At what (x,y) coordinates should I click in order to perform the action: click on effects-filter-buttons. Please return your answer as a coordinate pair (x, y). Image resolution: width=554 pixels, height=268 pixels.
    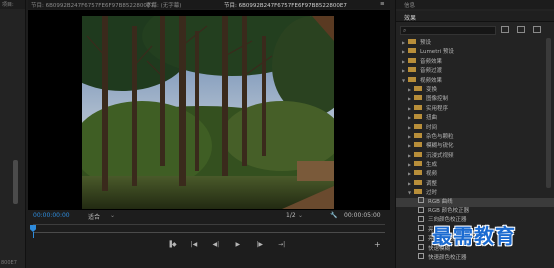
    Looking at the image, I should click on (524, 30).